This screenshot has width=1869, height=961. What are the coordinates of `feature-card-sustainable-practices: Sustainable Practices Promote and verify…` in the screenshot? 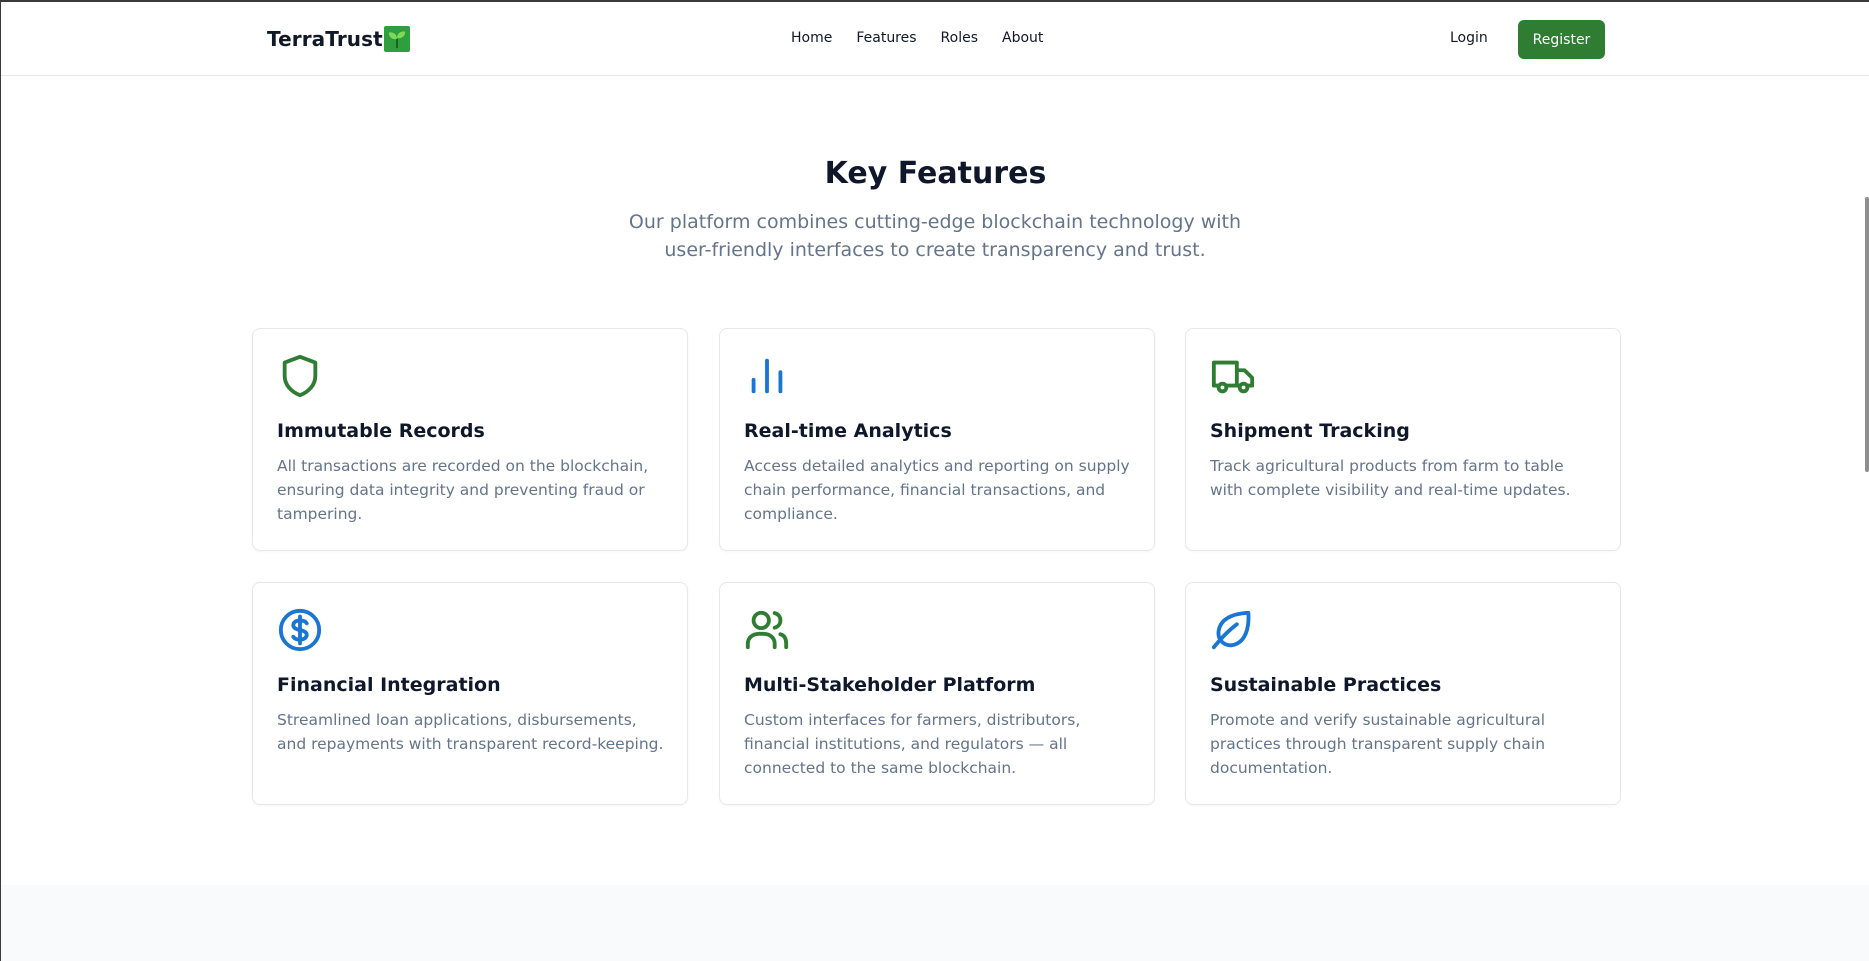 It's located at (1403, 693).